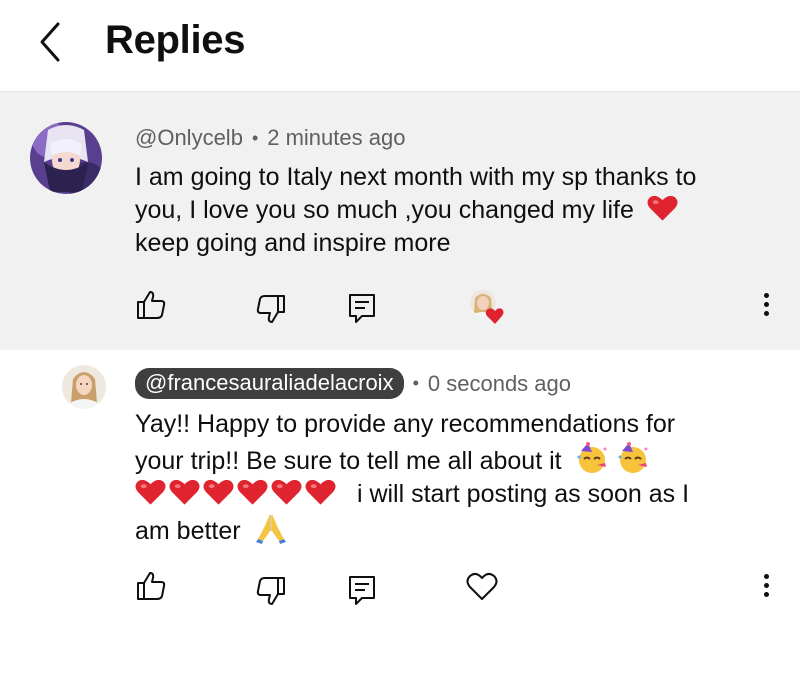 The height and width of the screenshot is (698, 800). I want to click on reply-text-segment: i will start posting as soon as I, so click(523, 494).